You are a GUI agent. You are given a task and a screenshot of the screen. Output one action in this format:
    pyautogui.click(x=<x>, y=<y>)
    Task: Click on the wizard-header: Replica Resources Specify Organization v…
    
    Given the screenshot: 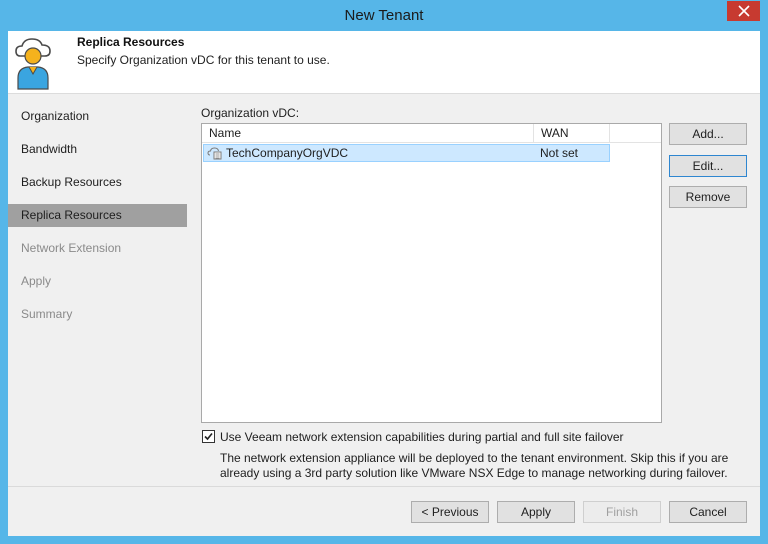 What is the action you would take?
    pyautogui.click(x=384, y=62)
    